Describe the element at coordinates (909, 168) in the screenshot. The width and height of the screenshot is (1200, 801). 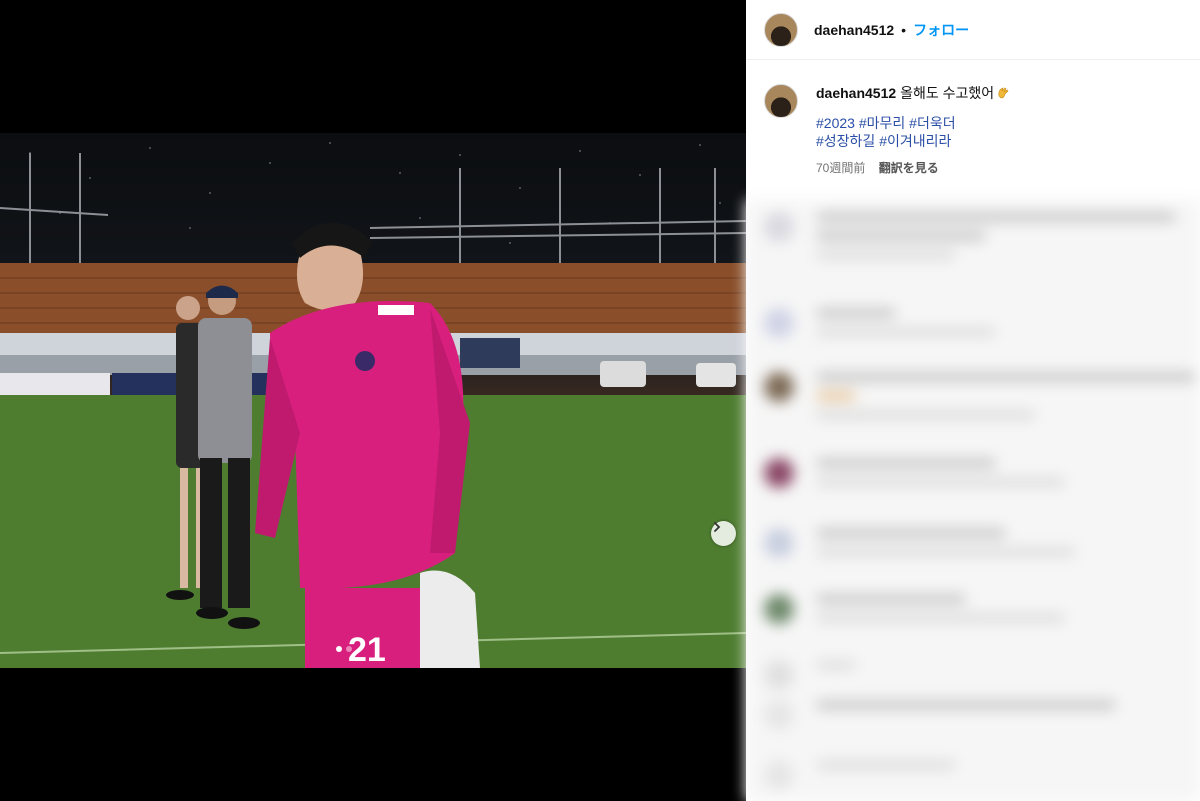
I see `translate-link: 翻訳を見る` at that location.